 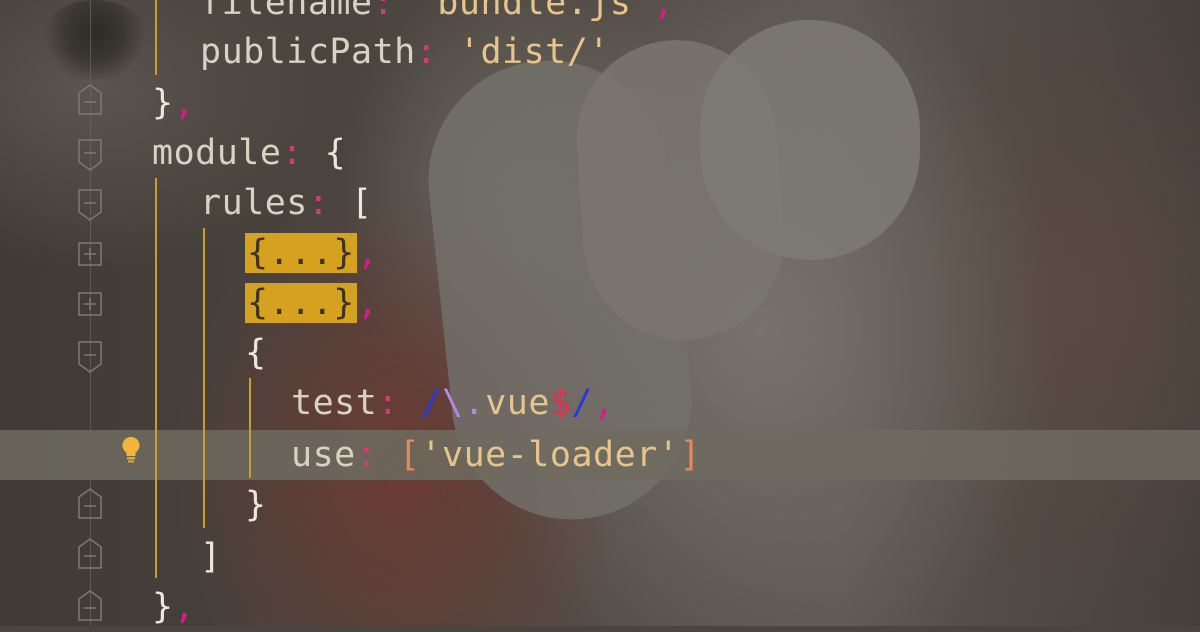 I want to click on code-line-filename: filename: 'bundle.js',, so click(x=437, y=14).